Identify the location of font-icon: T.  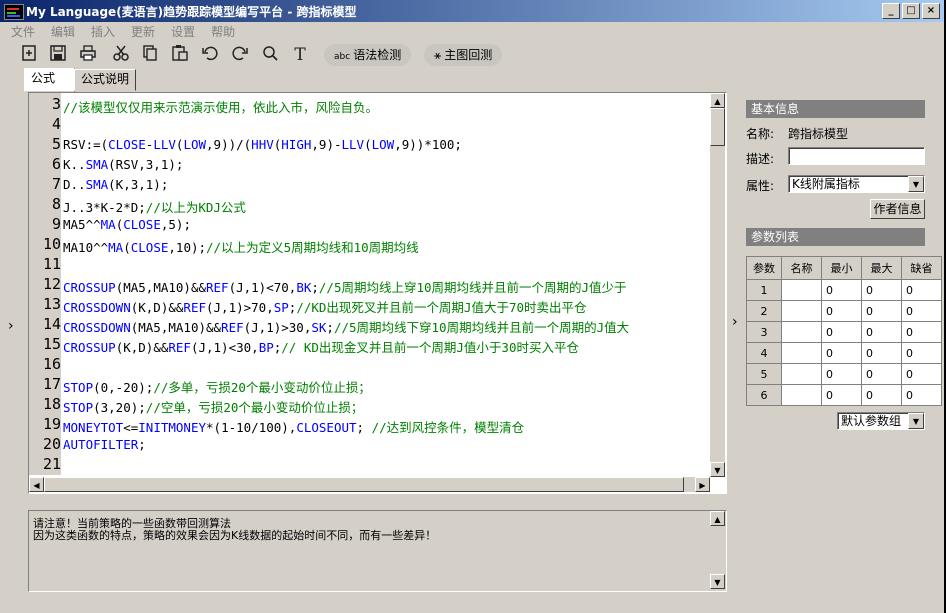
(300, 55).